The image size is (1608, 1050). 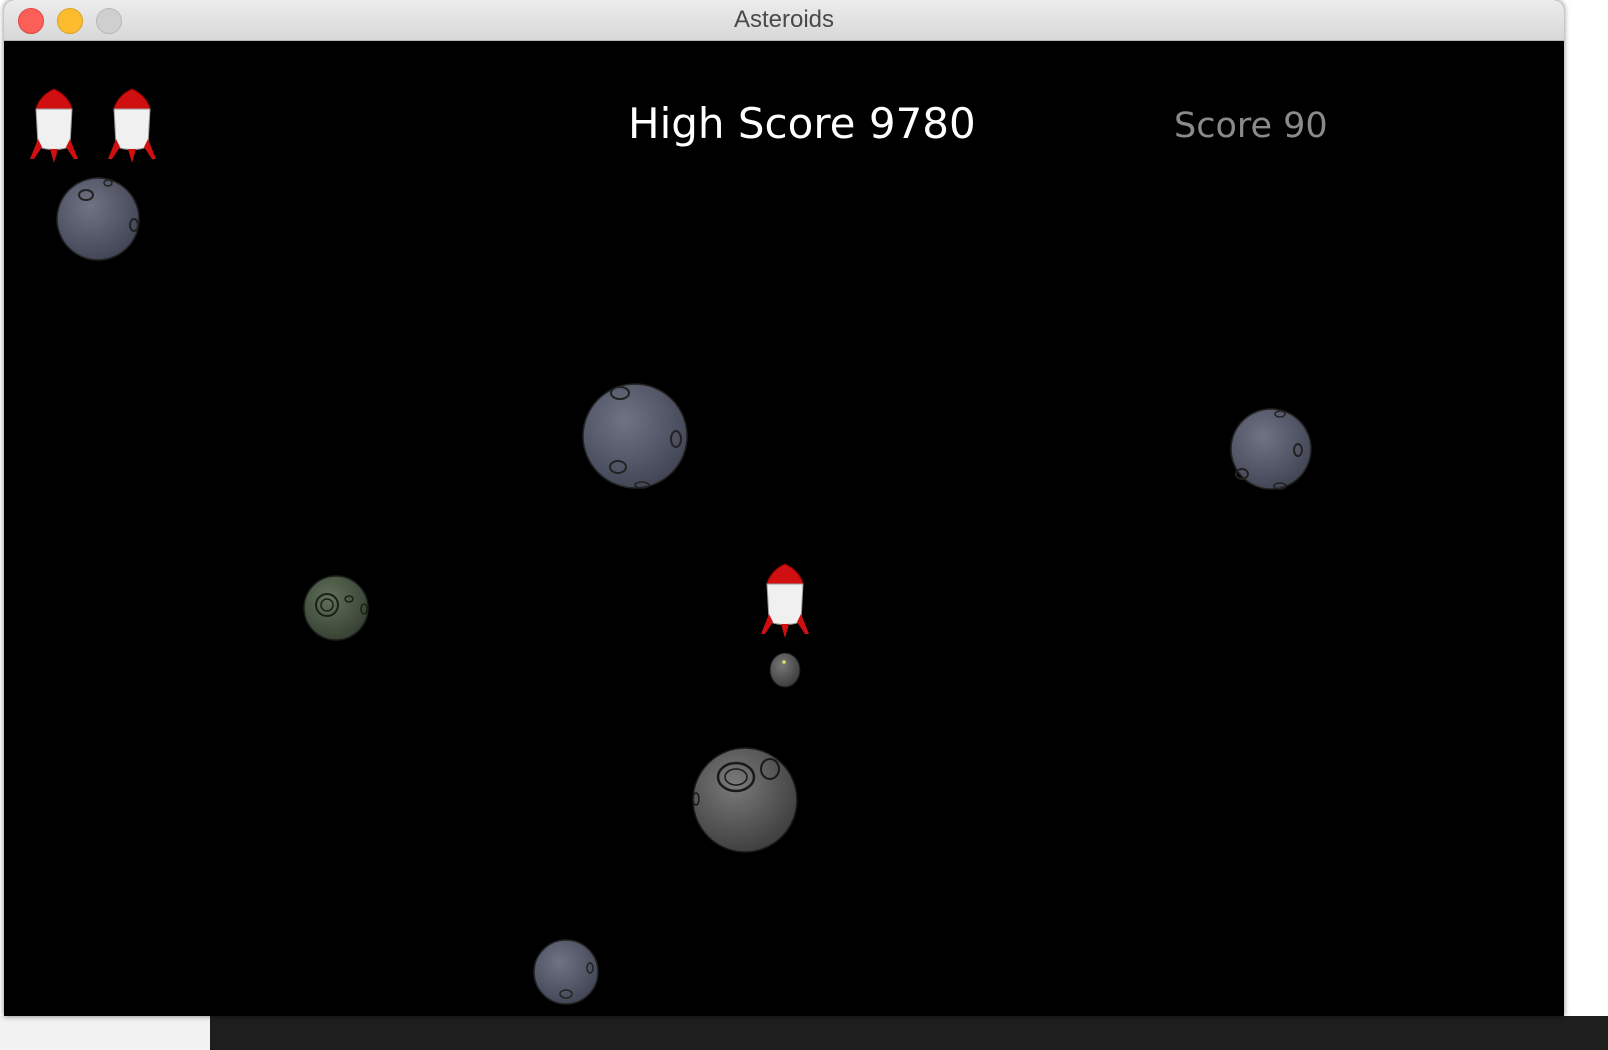 I want to click on title-bar: Asteroids, so click(x=784, y=20).